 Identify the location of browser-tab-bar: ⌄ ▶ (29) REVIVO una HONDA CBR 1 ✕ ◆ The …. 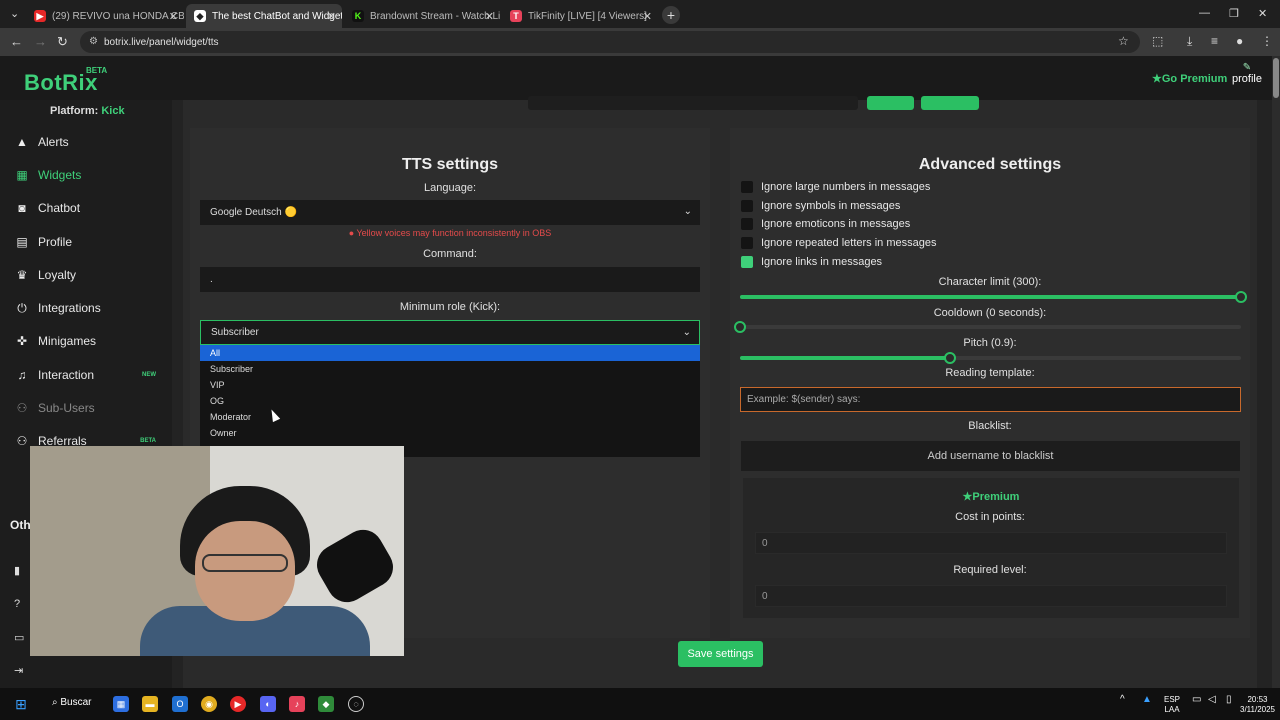
(640, 14).